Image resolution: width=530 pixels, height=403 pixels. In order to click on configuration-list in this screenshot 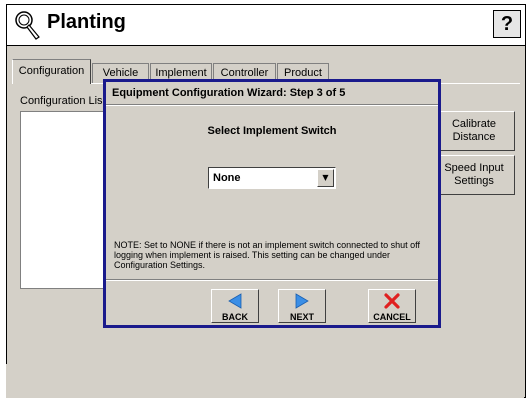, I will do `click(66, 200)`.